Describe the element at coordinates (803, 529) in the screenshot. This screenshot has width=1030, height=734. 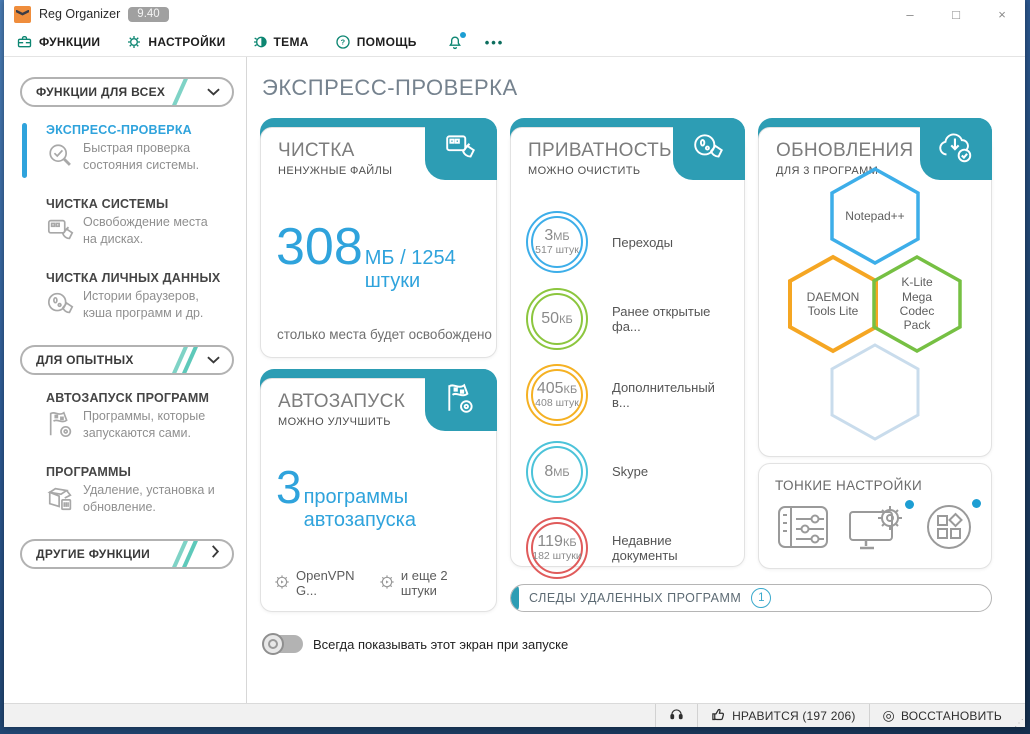
I see `window-sliders-icon` at that location.